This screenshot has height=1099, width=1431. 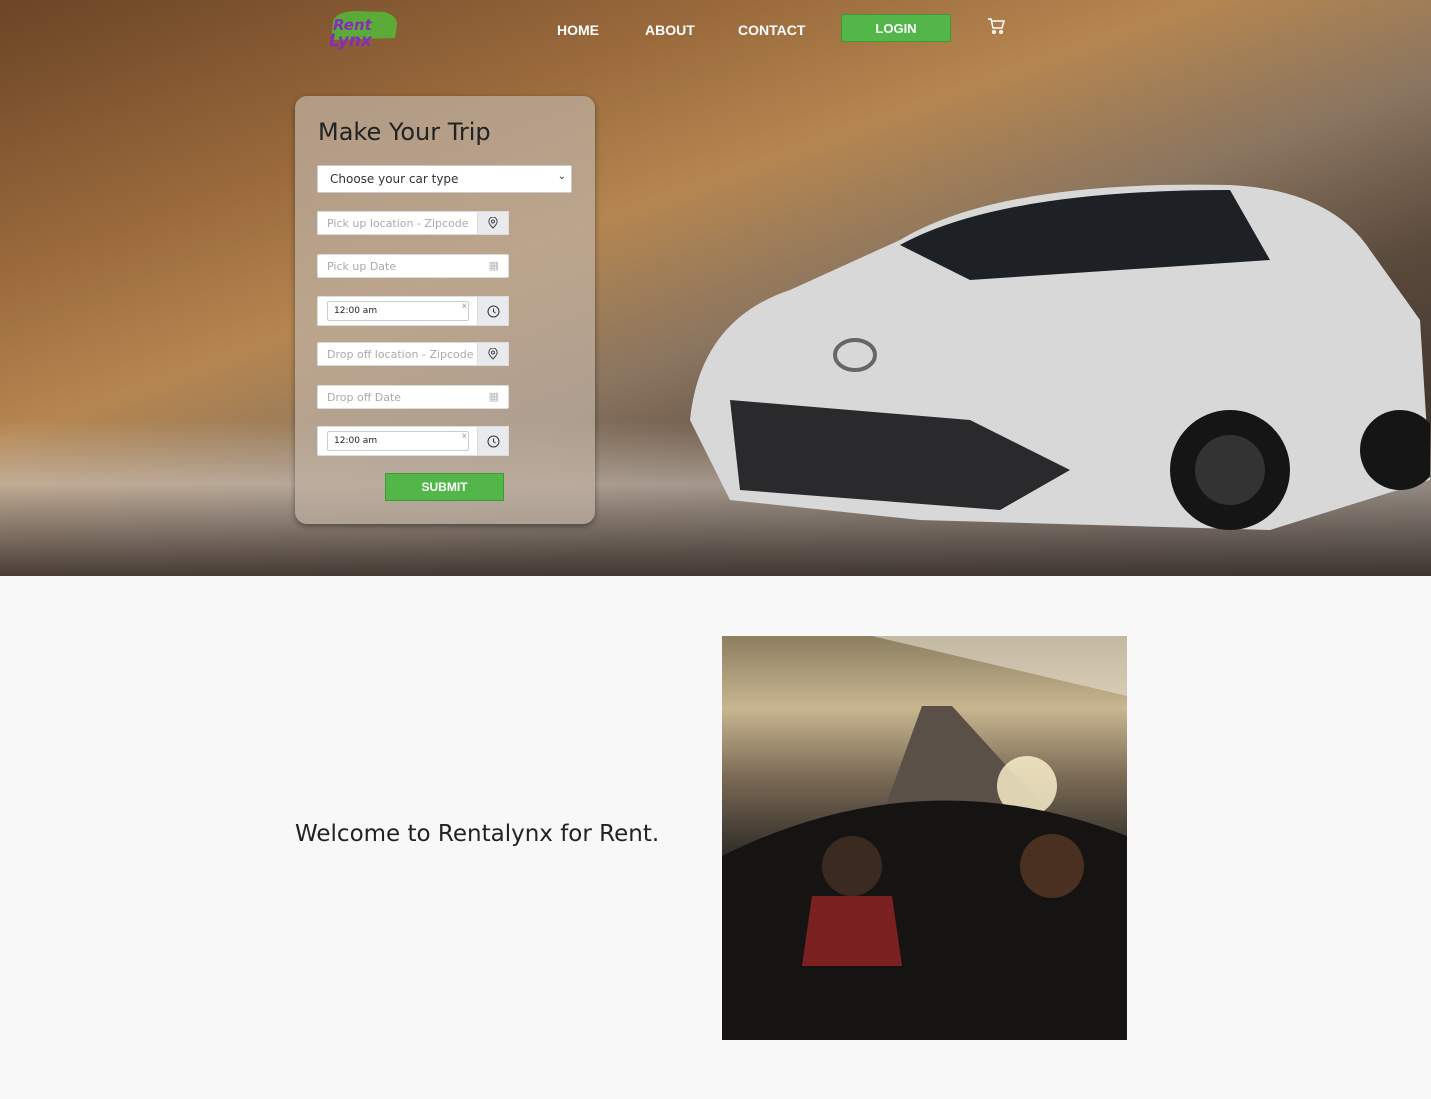 What do you see at coordinates (404, 132) in the screenshot?
I see `form-title: Make Your Trip` at bounding box center [404, 132].